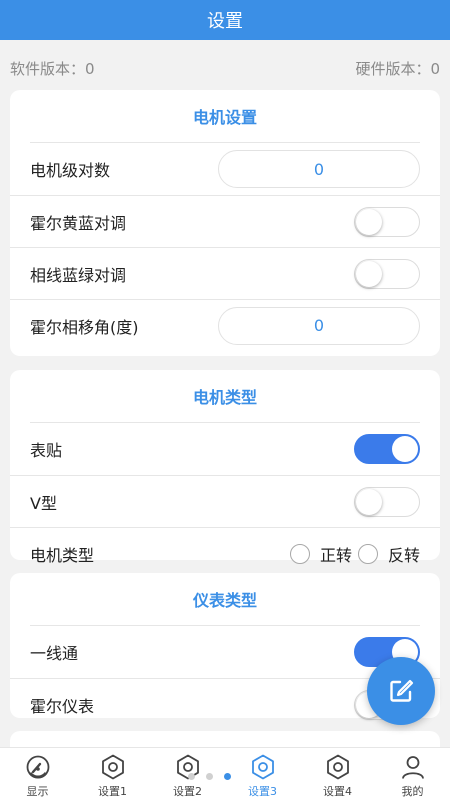  I want to click on pole-pairs-row: 电机级对数 0, so click(225, 169).